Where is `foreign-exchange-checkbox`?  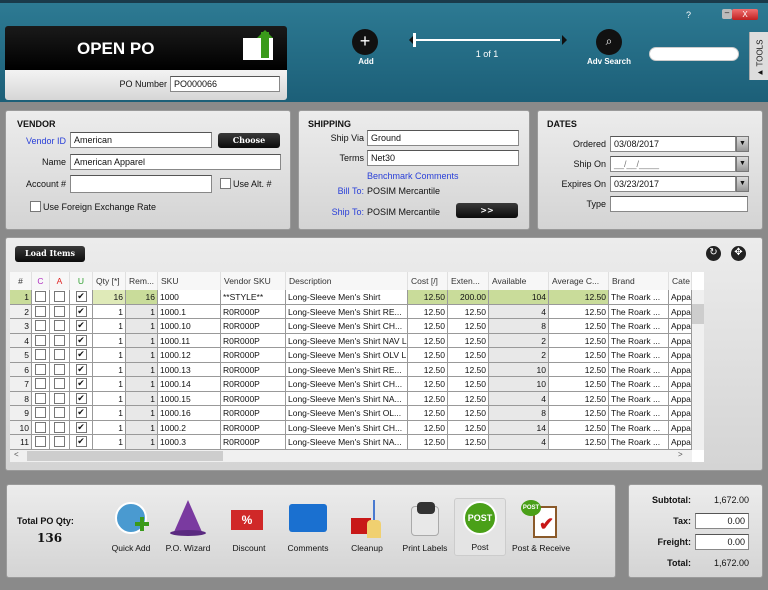
foreign-exchange-checkbox is located at coordinates (35, 206).